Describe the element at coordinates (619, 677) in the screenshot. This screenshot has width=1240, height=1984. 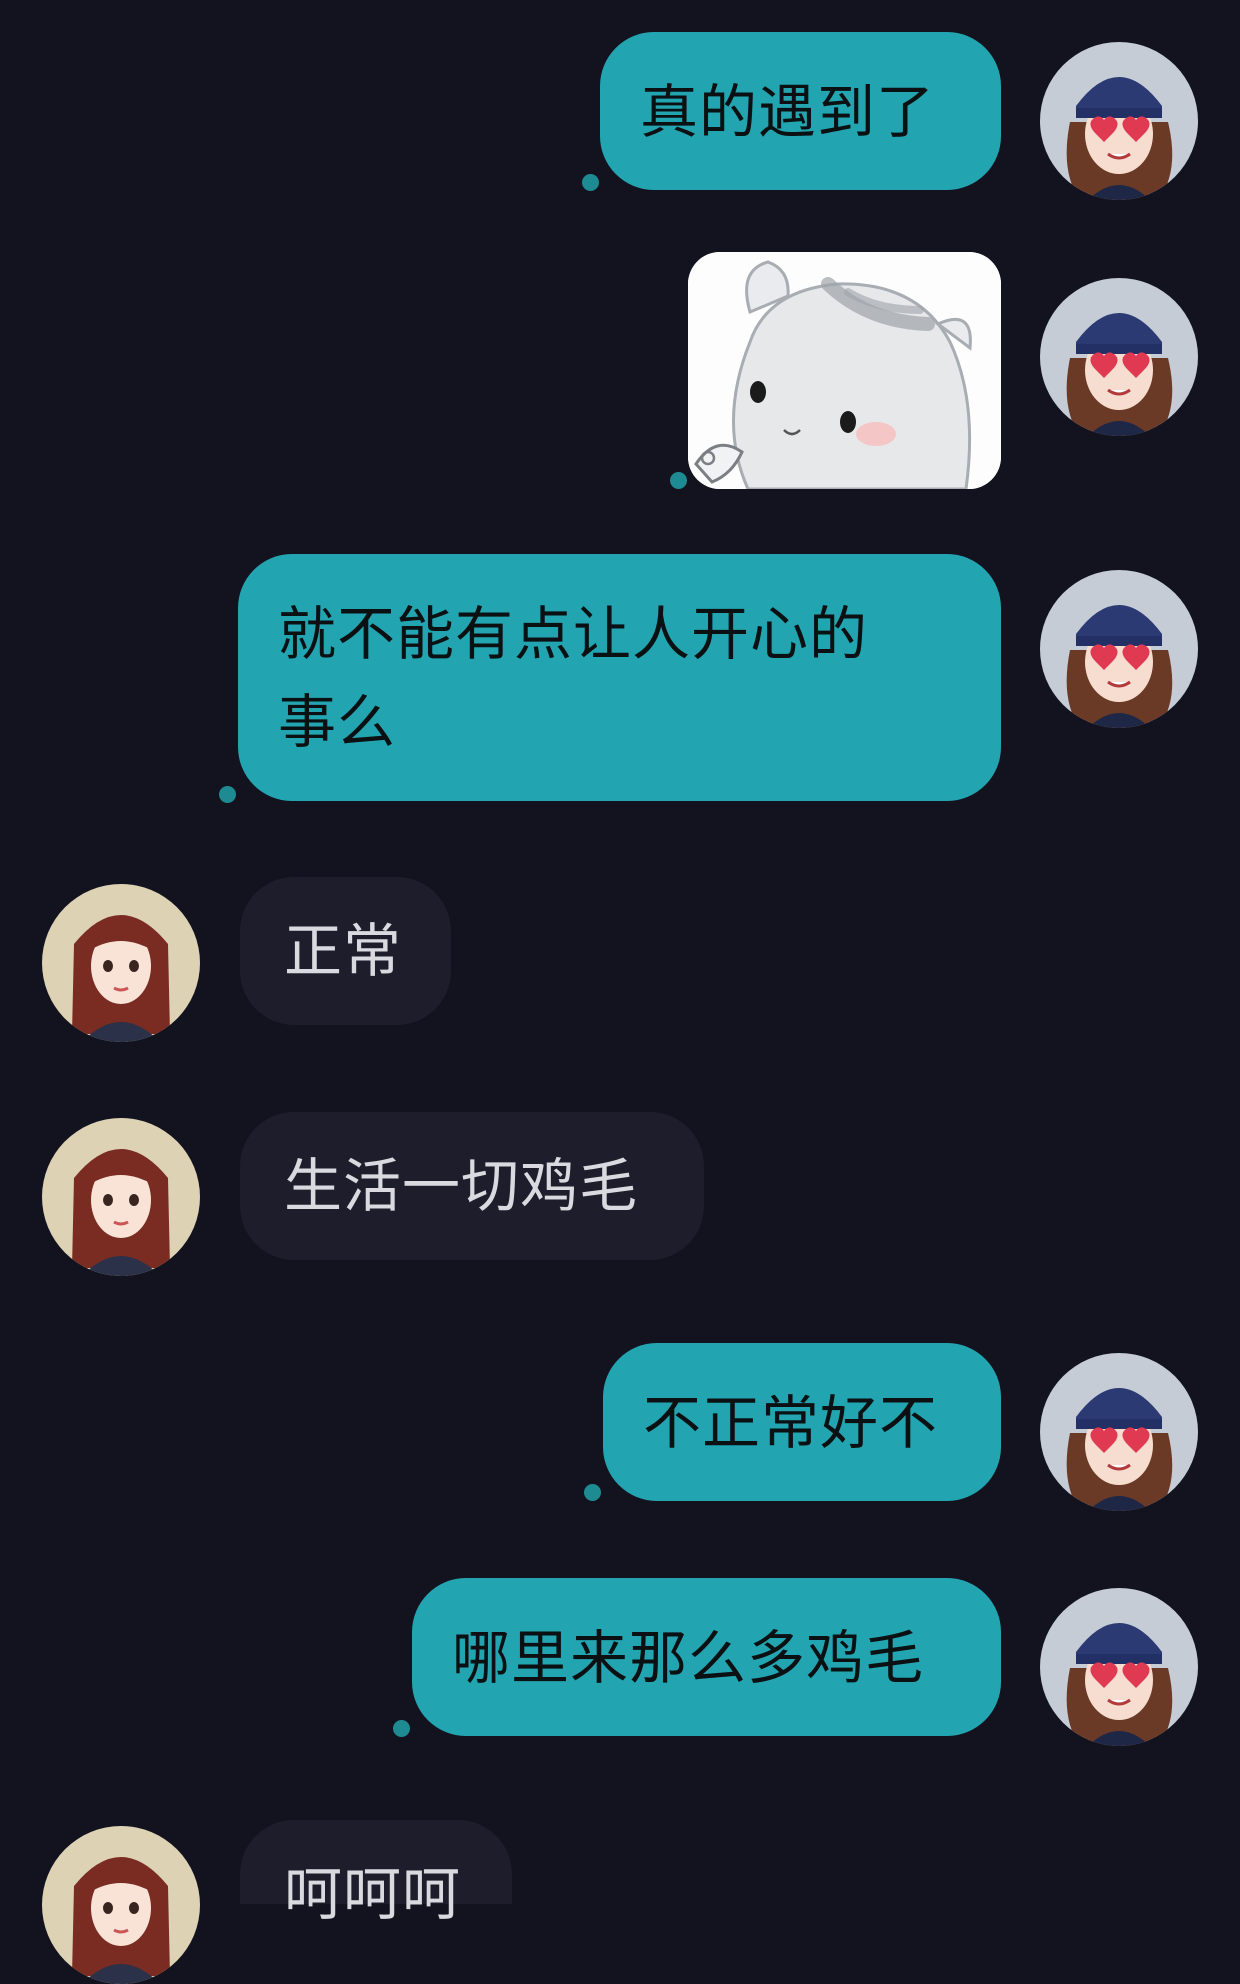
I see `message-bubble-outgoing: 就不能有点让人开心的 事么` at that location.